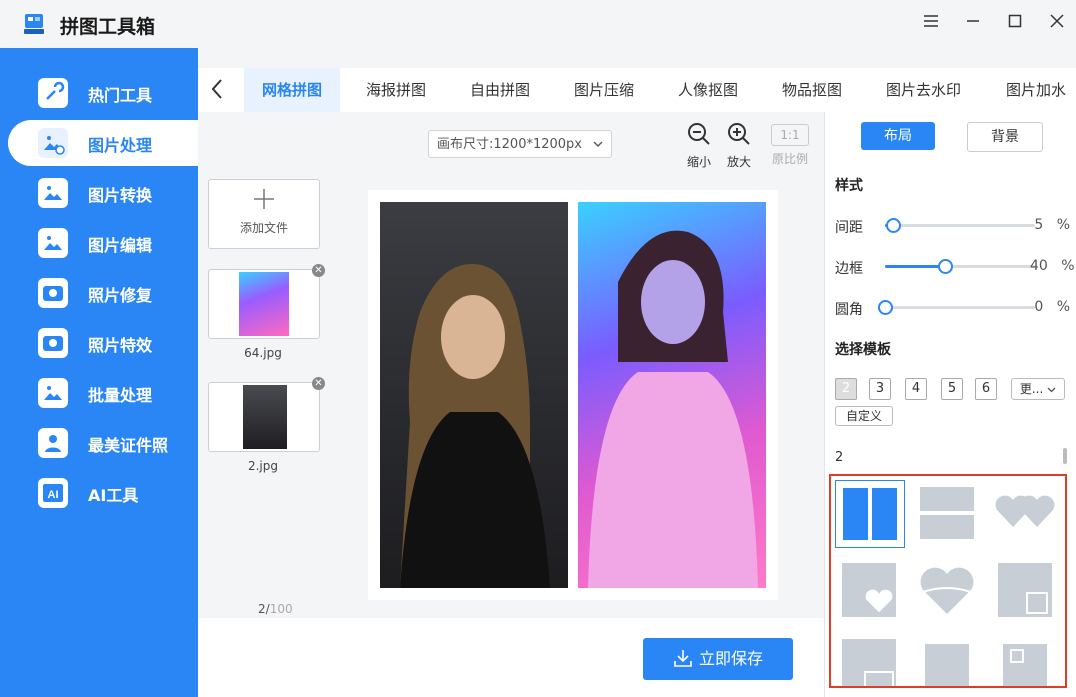 This screenshot has width=1076, height=697. Describe the element at coordinates (708, 90) in the screenshot. I see `tab-portrait-cutout: 人像抠图` at that location.